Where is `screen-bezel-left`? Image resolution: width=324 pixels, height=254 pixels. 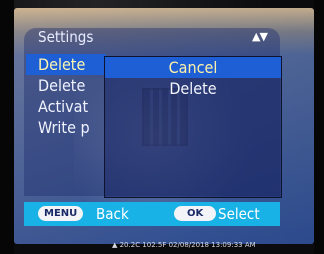 screen-bezel-left is located at coordinates (7, 127).